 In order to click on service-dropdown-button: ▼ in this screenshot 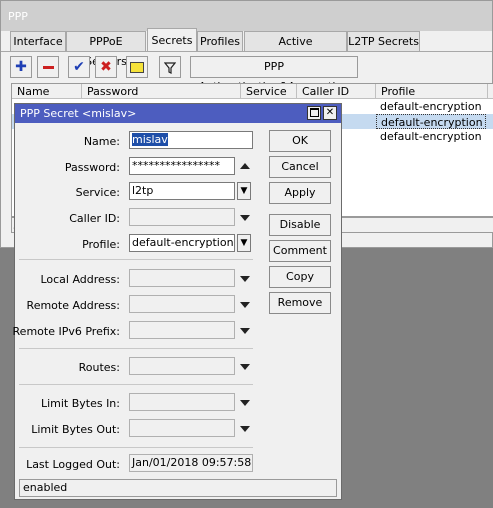, I will do `click(244, 191)`.